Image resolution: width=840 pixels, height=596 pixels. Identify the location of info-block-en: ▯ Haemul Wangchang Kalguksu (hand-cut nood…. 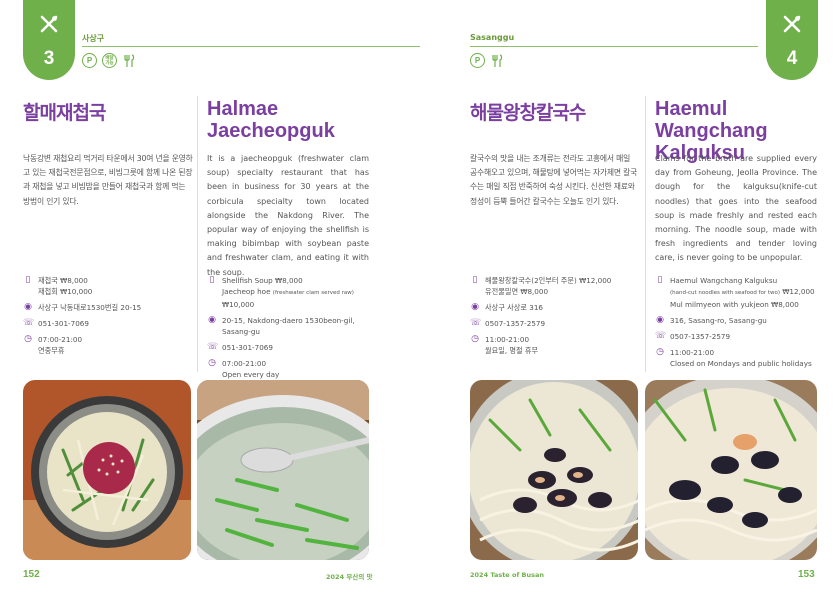
(737, 324).